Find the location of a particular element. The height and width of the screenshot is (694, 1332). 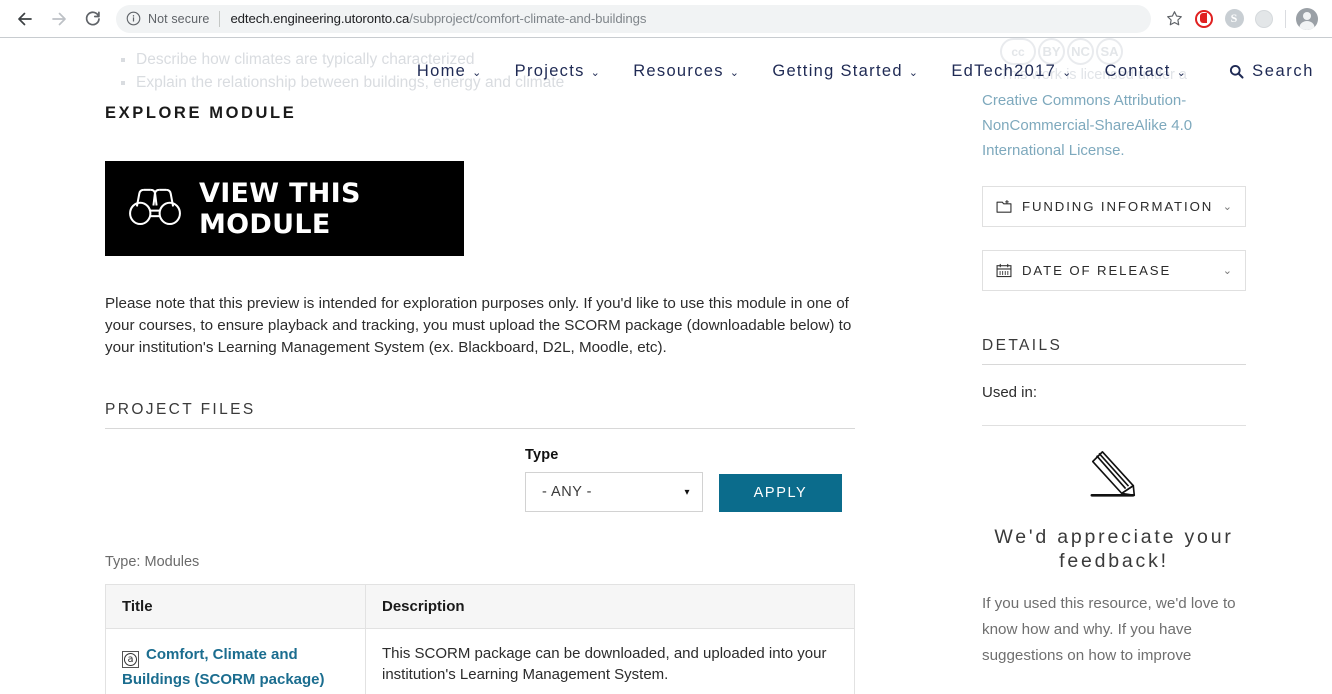

nav-item-resources: Resources ⌄ is located at coordinates (686, 71).